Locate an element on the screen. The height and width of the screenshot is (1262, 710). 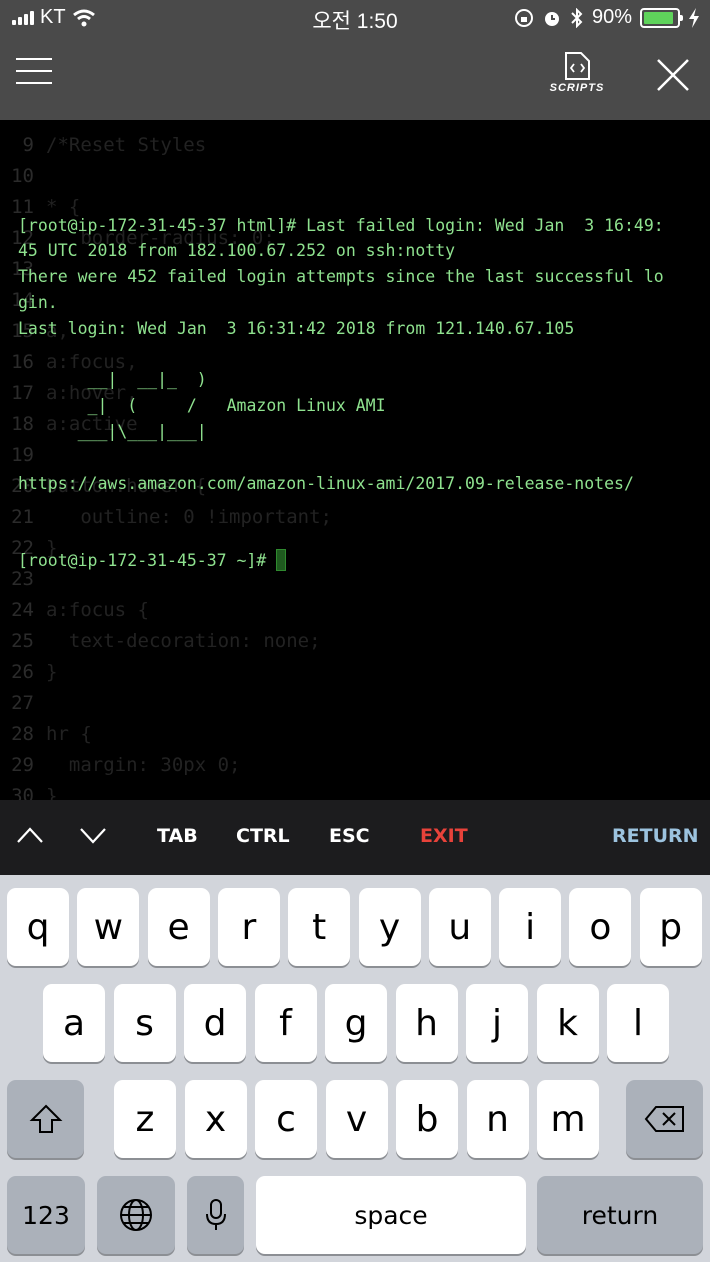
backspace-key is located at coordinates (664, 1119).